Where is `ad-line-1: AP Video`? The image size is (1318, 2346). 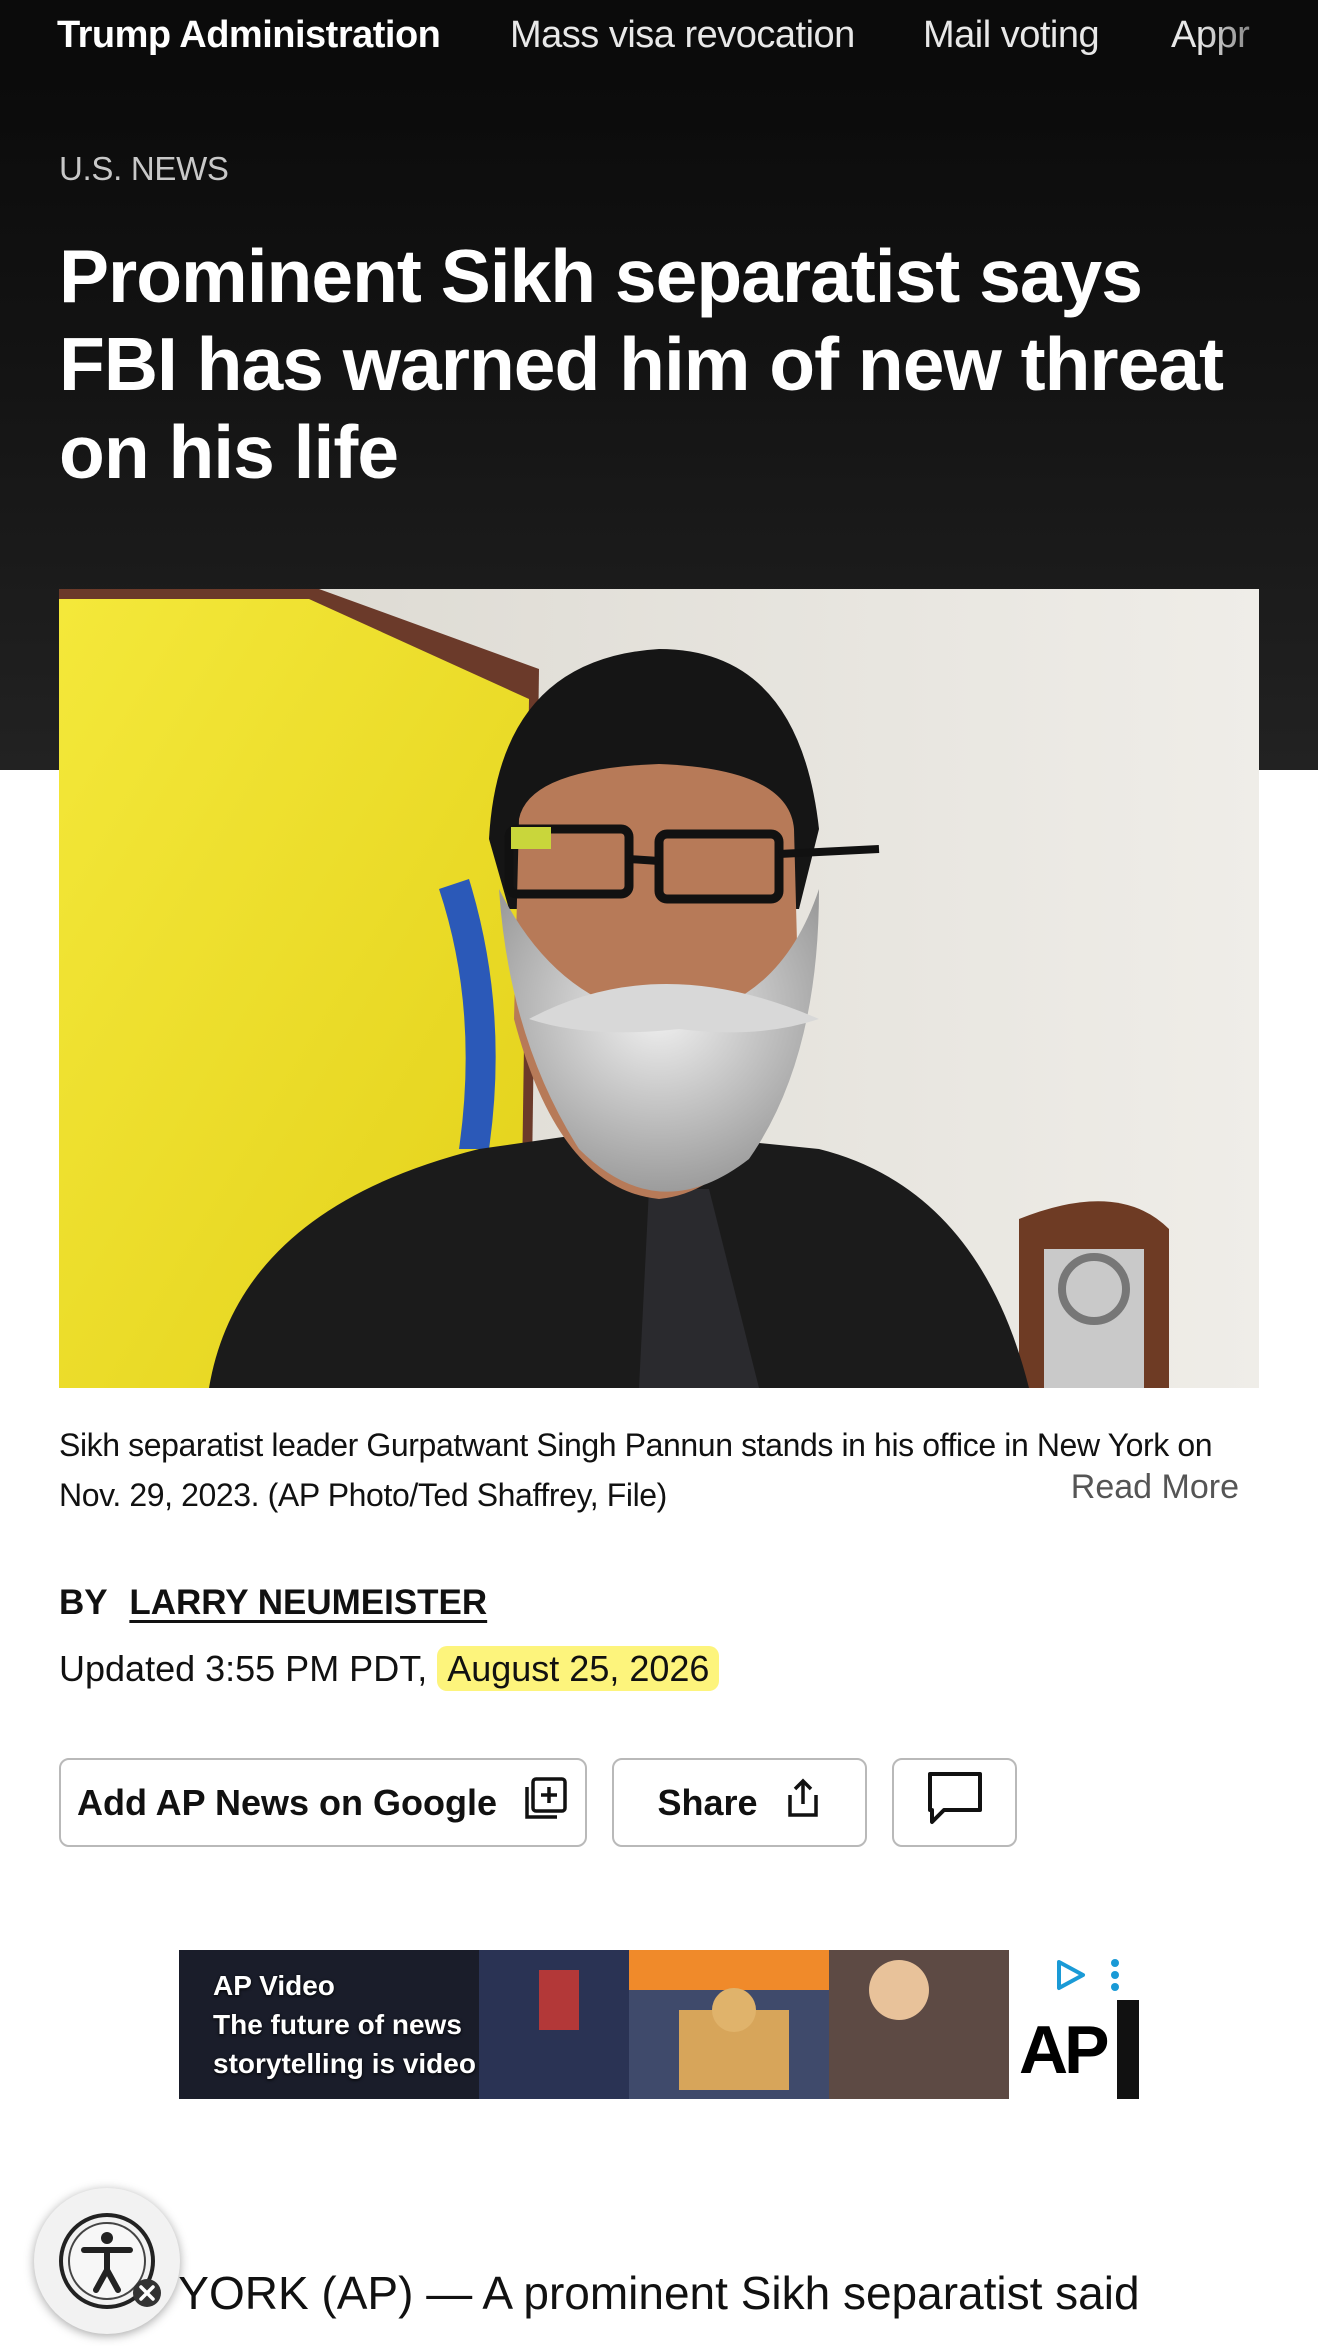 ad-line-1: AP Video is located at coordinates (274, 1985).